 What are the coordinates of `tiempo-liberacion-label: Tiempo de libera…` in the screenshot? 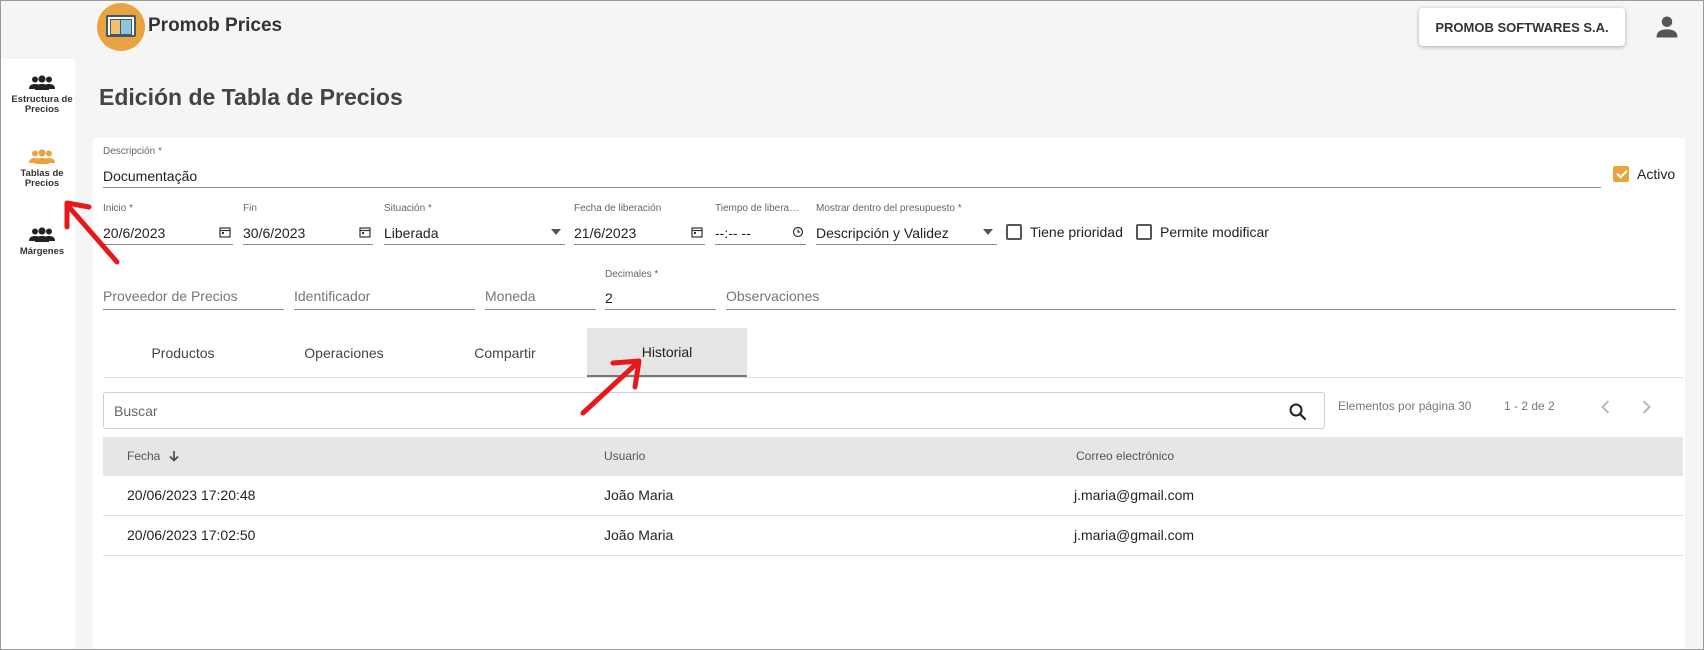 It's located at (757, 208).